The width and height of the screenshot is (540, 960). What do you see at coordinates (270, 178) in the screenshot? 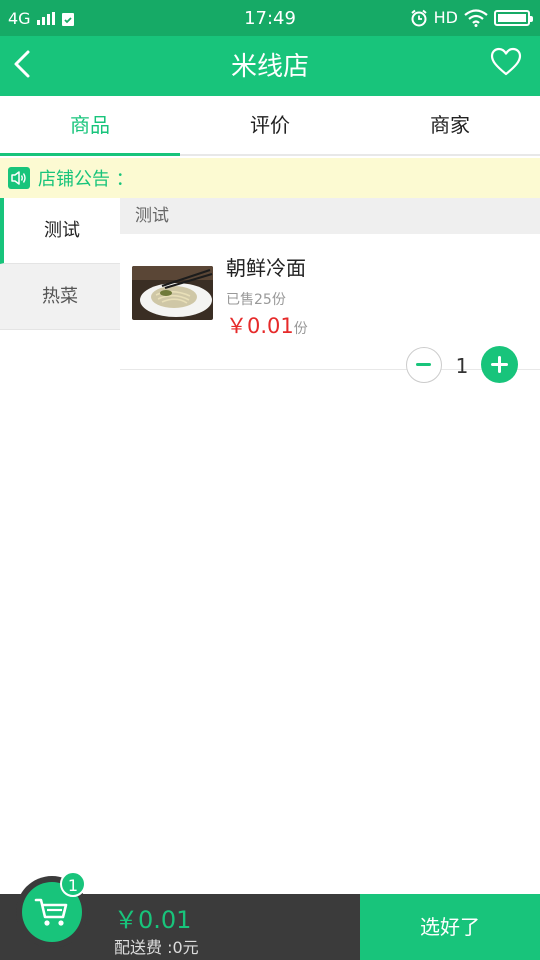
I see `store-notice: 店铺公告 ：` at bounding box center [270, 178].